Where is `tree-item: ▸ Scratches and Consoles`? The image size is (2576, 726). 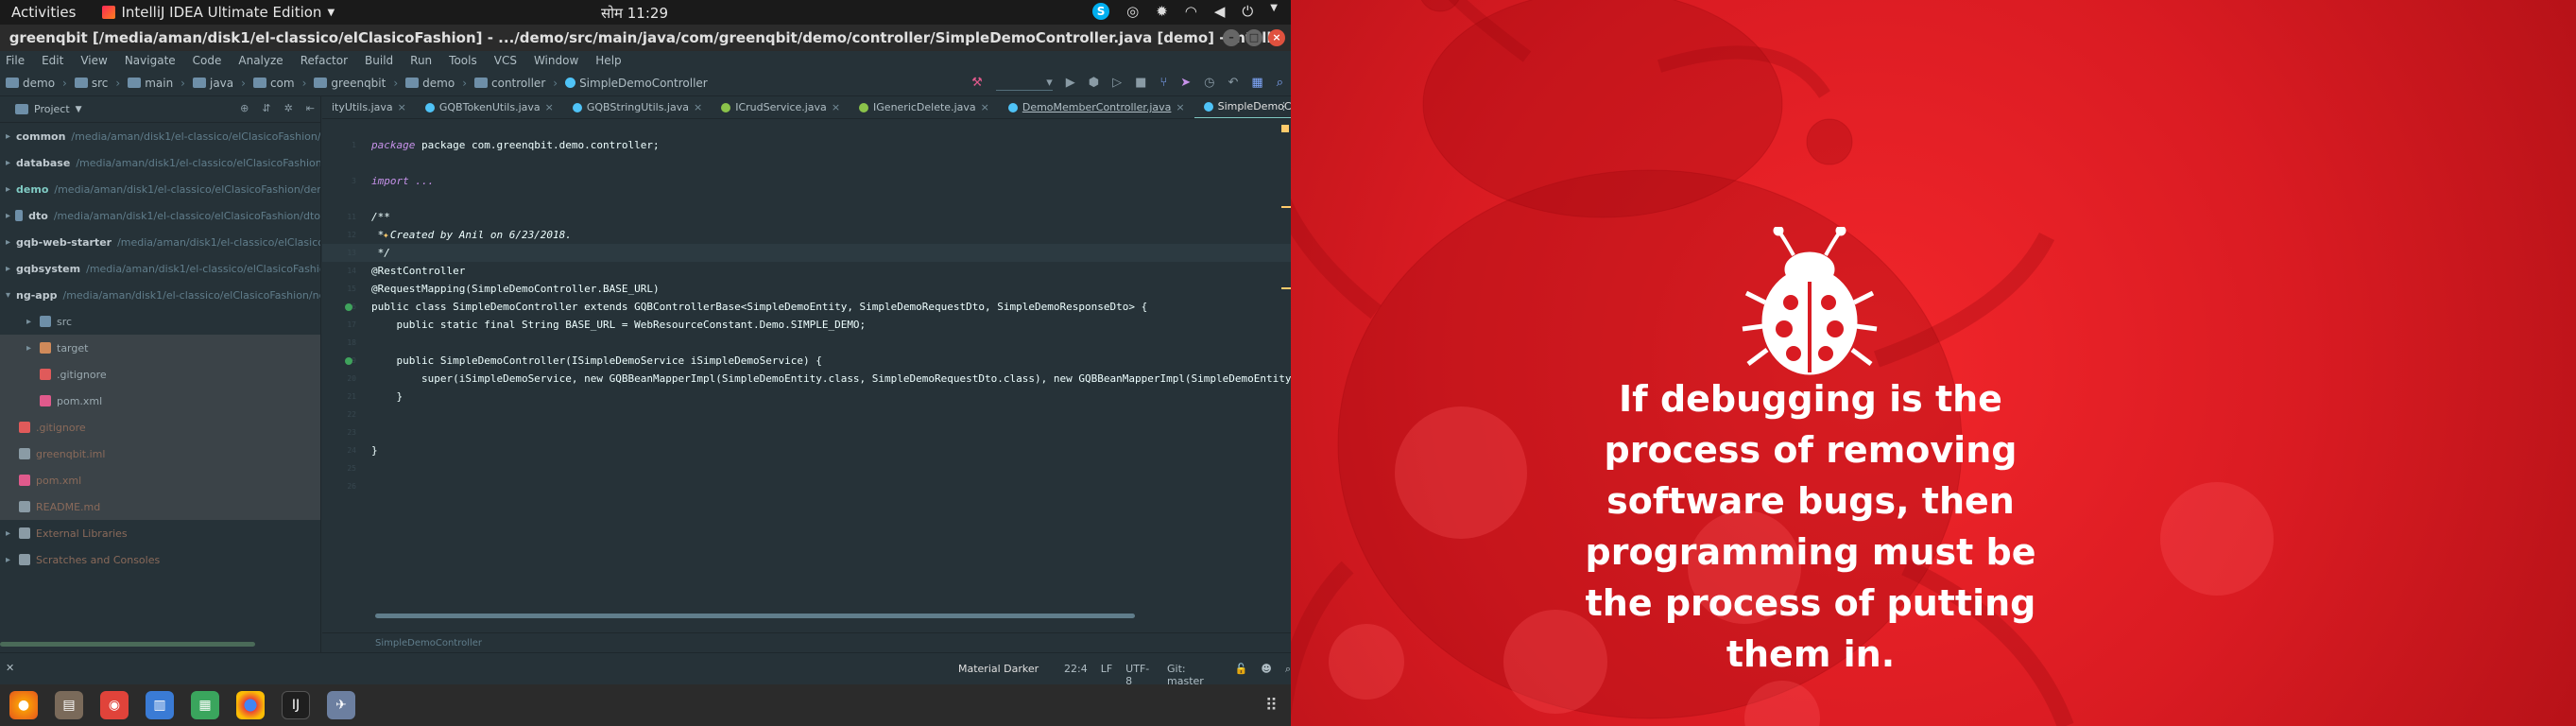 tree-item: ▸ Scratches and Consoles is located at coordinates (160, 559).